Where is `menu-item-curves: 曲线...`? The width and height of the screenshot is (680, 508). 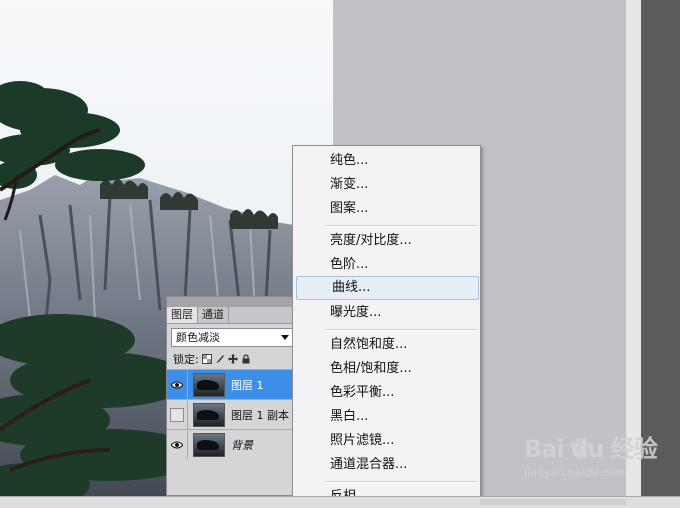
menu-item-curves: 曲线... is located at coordinates (387, 288).